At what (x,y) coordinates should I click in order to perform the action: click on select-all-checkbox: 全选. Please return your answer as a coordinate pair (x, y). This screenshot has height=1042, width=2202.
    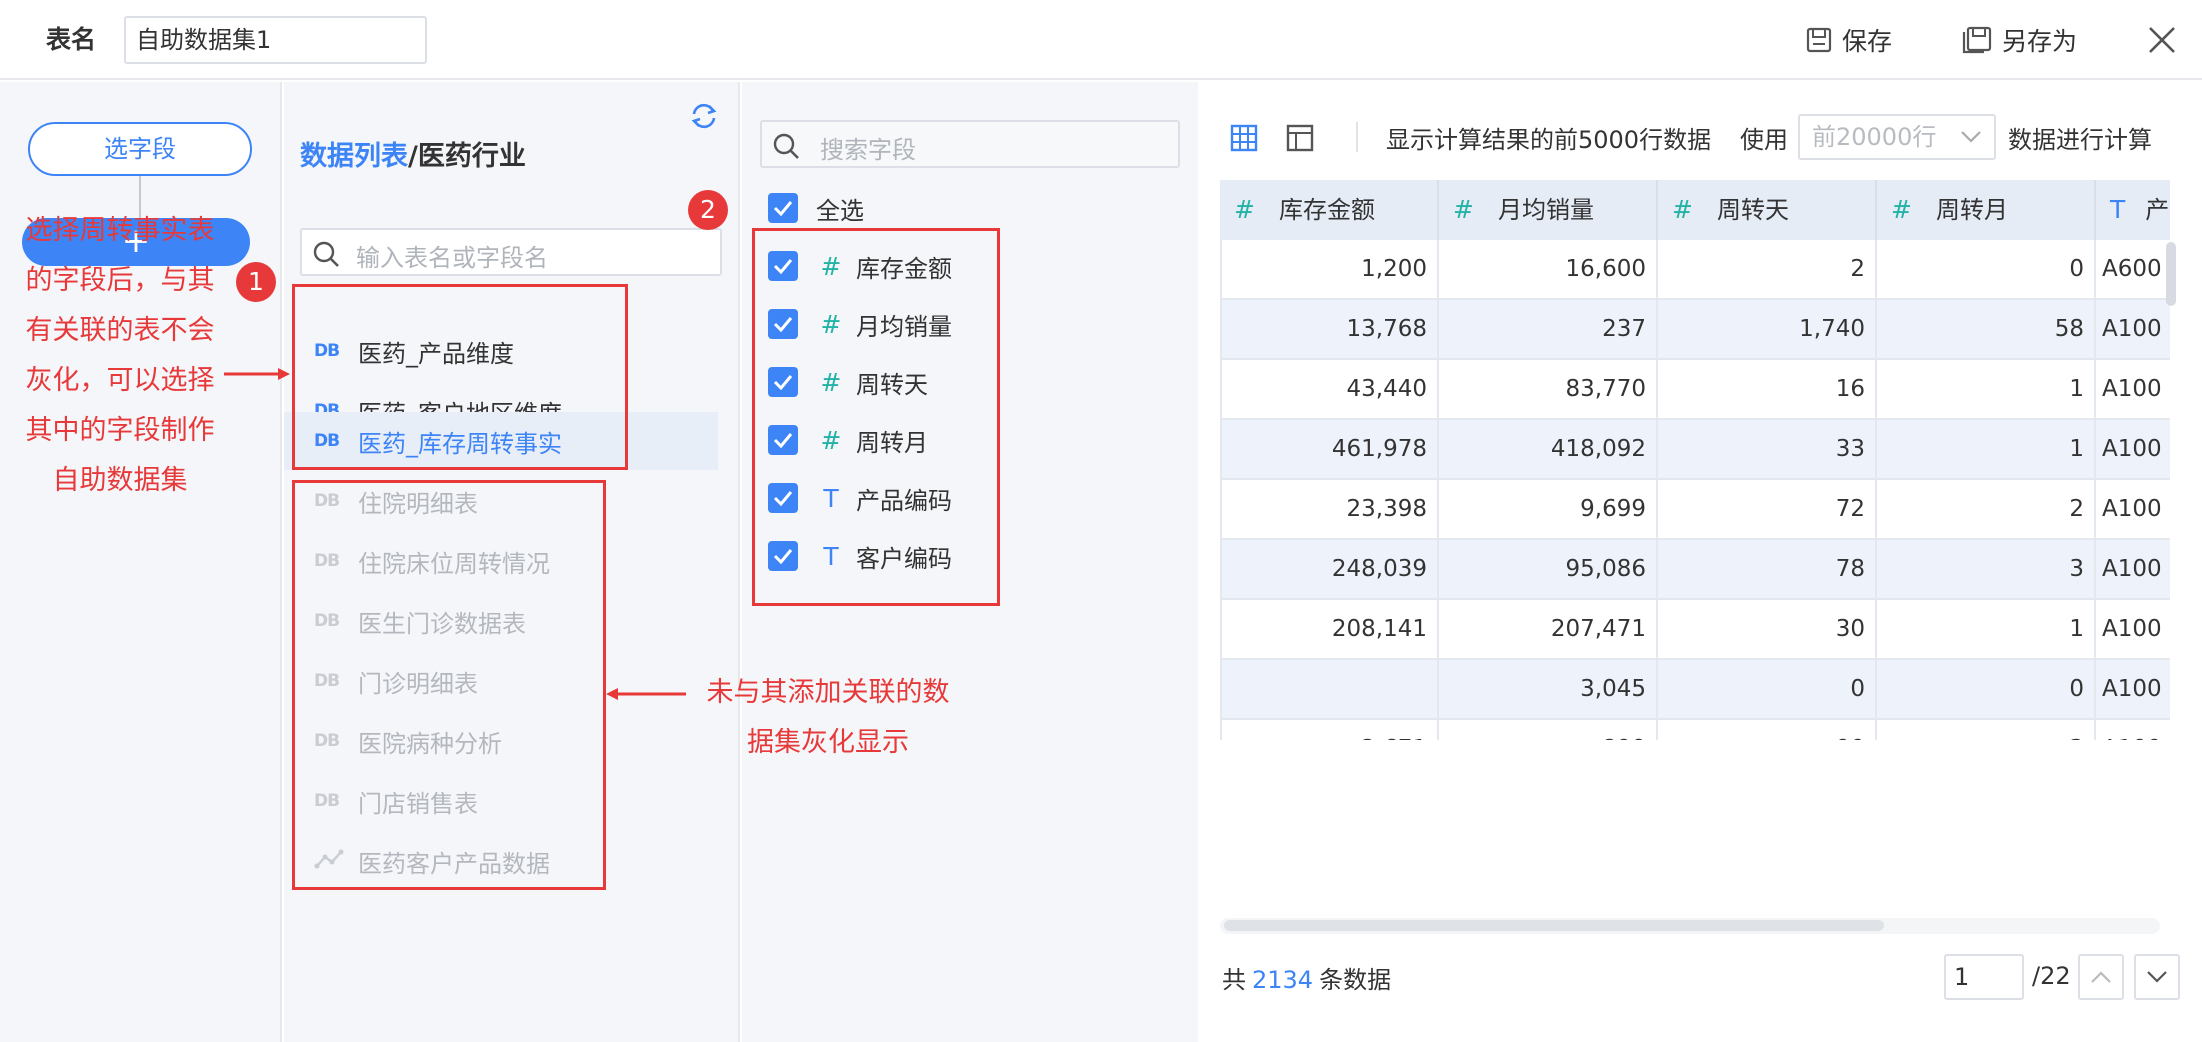
    Looking at the image, I should click on (816, 208).